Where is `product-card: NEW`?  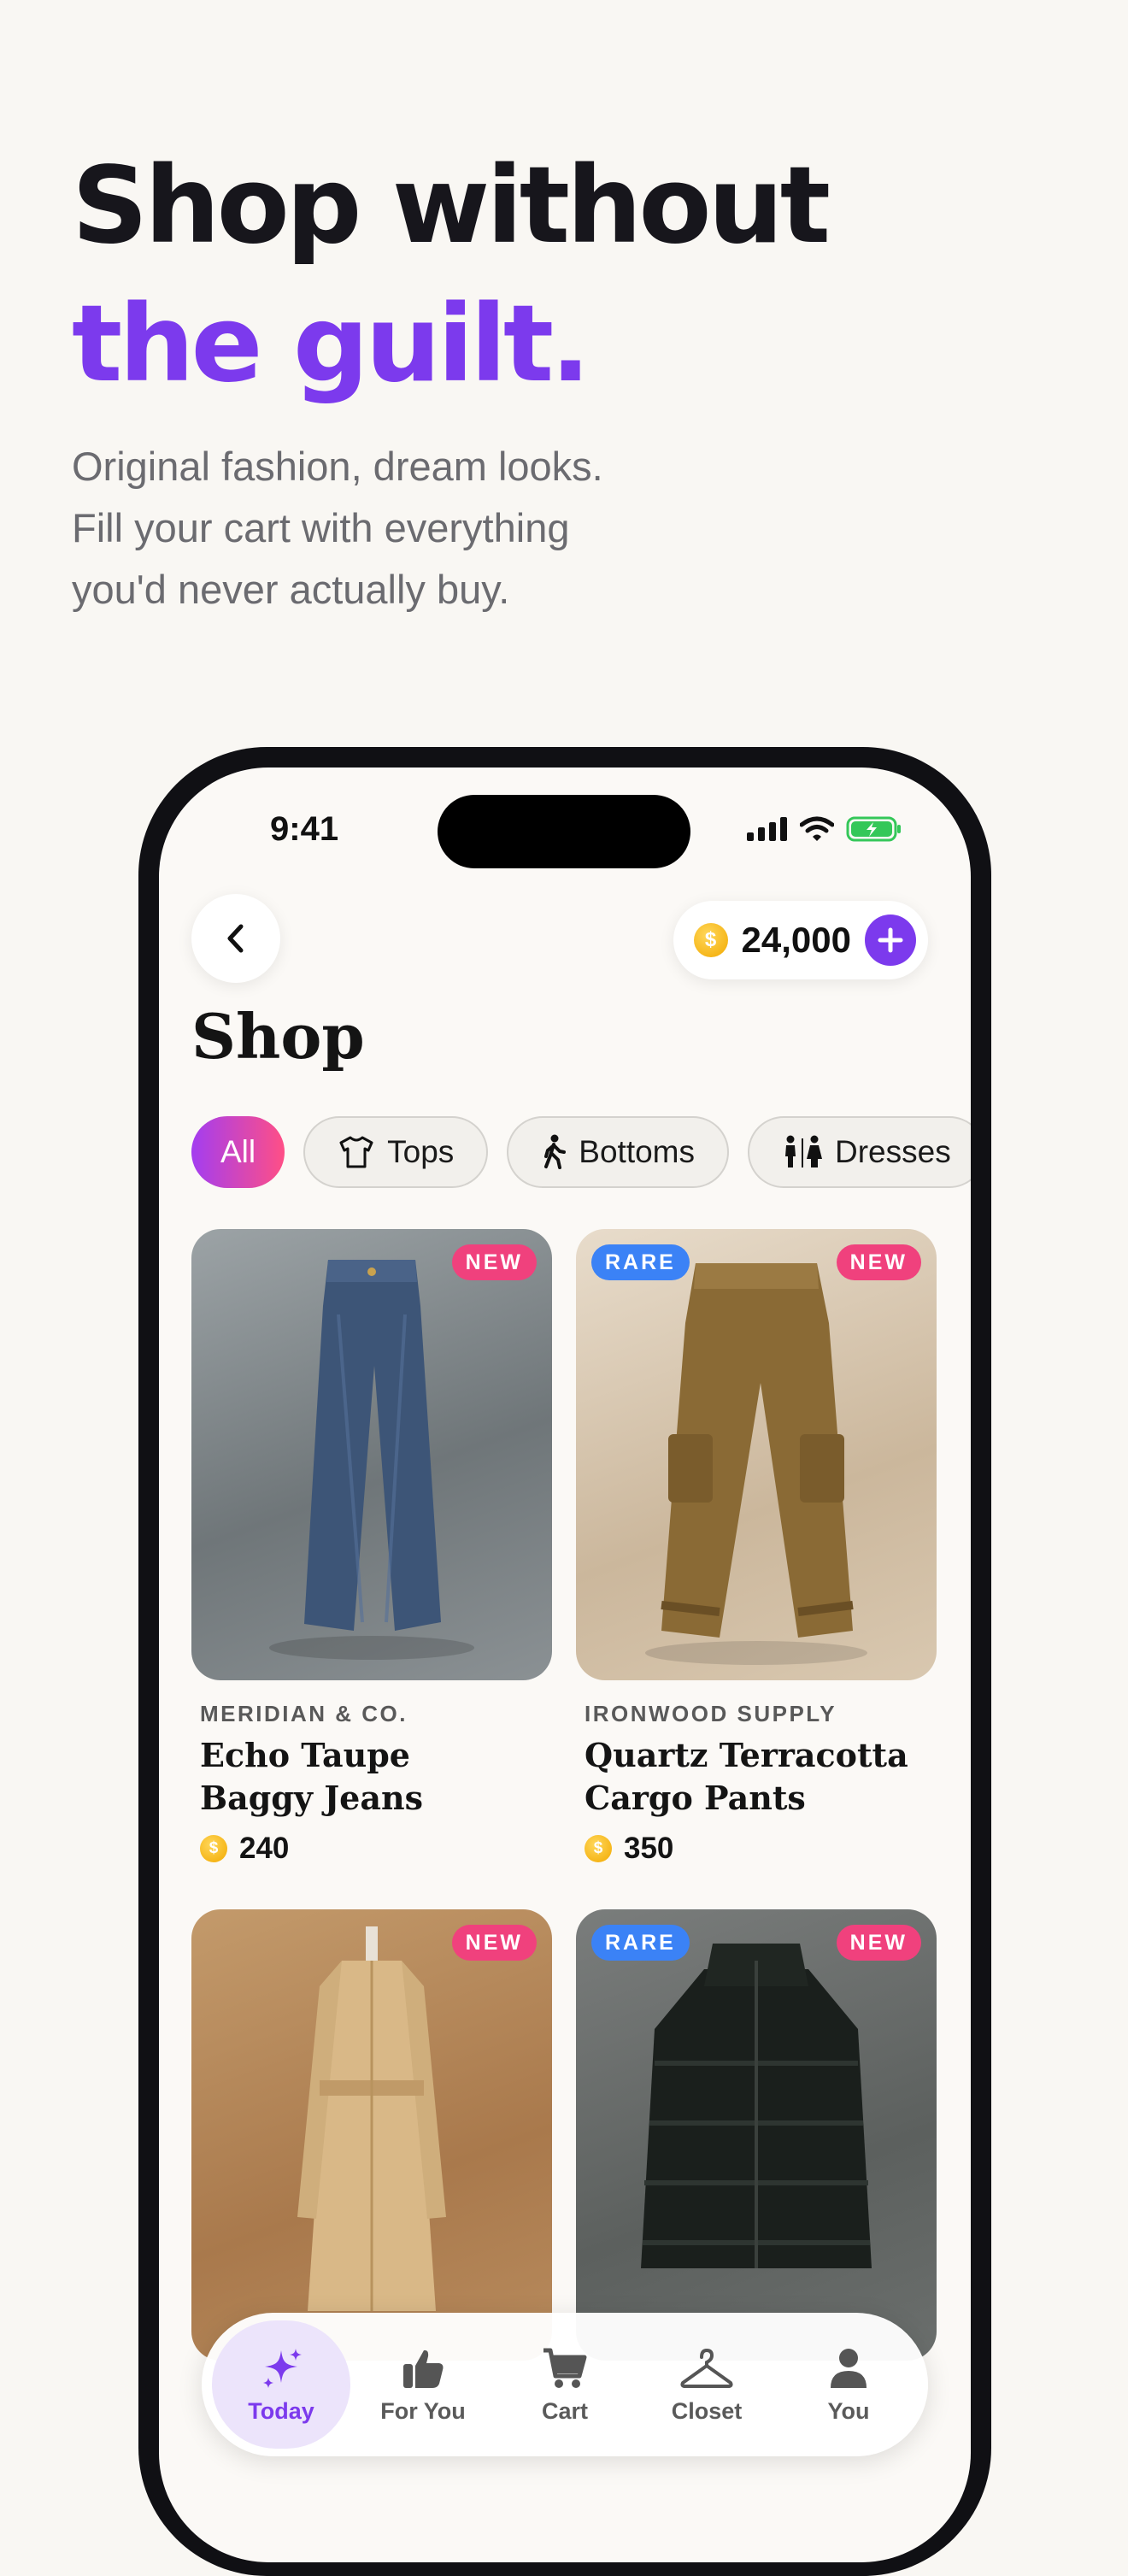 product-card: NEW is located at coordinates (371, 2135).